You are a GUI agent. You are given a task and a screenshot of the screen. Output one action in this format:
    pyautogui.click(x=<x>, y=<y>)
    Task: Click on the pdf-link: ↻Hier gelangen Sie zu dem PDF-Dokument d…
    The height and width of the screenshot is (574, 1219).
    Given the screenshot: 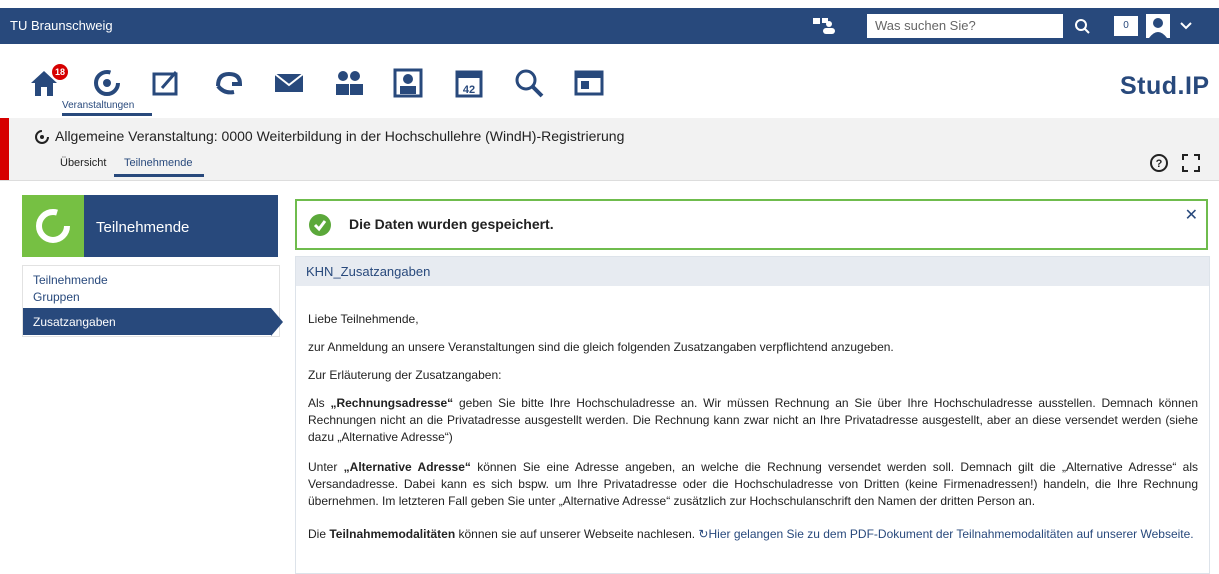 What is the action you would take?
    pyautogui.click(x=945, y=534)
    